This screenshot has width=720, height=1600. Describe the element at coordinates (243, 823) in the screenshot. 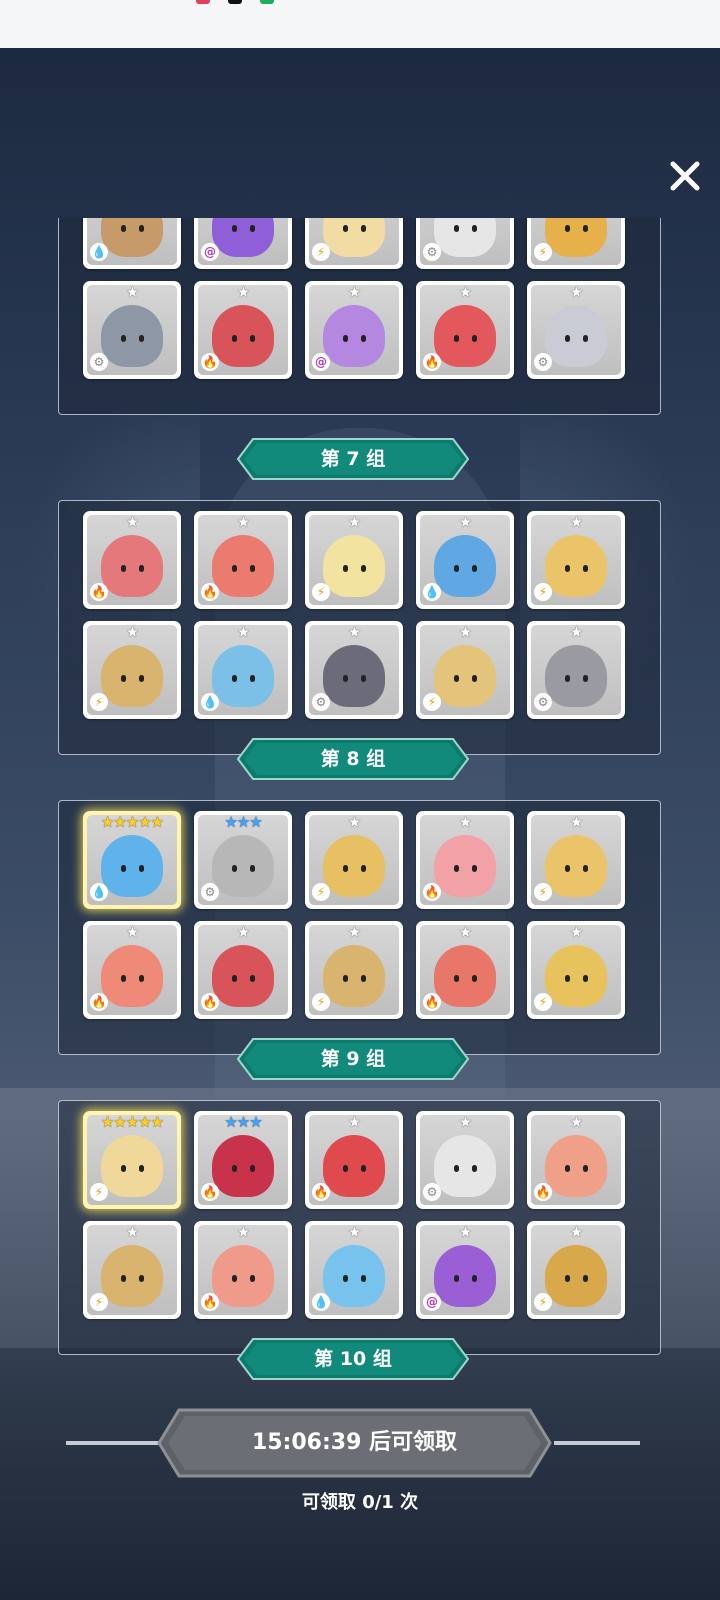

I see `star-rating: ★★★` at that location.